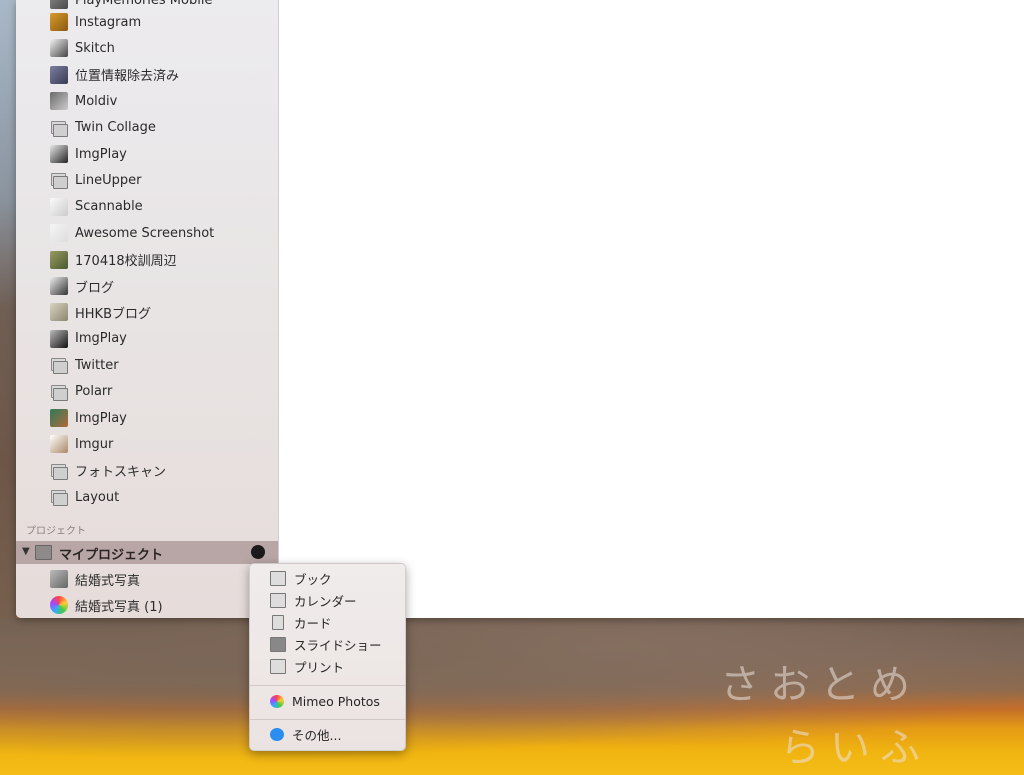 This screenshot has height=775, width=1024. Describe the element at coordinates (127, 77) in the screenshot. I see `sidebar-item-label: 位置情報除去済み` at that location.